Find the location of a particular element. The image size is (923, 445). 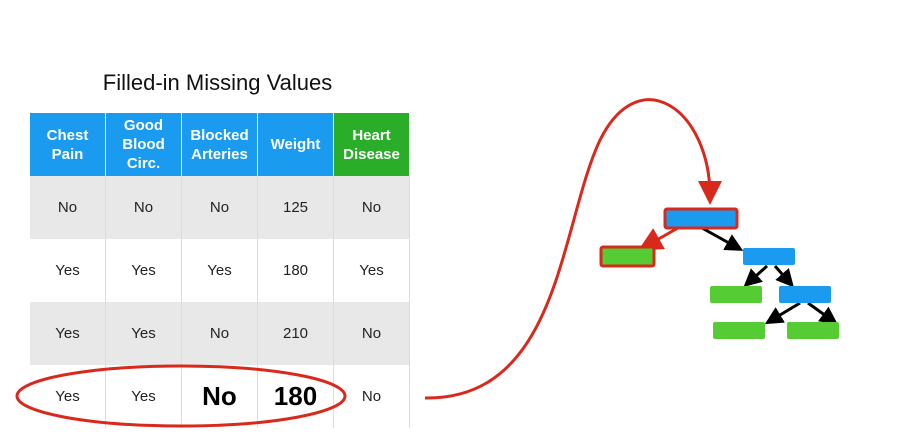

tree-root-node is located at coordinates (701, 218).